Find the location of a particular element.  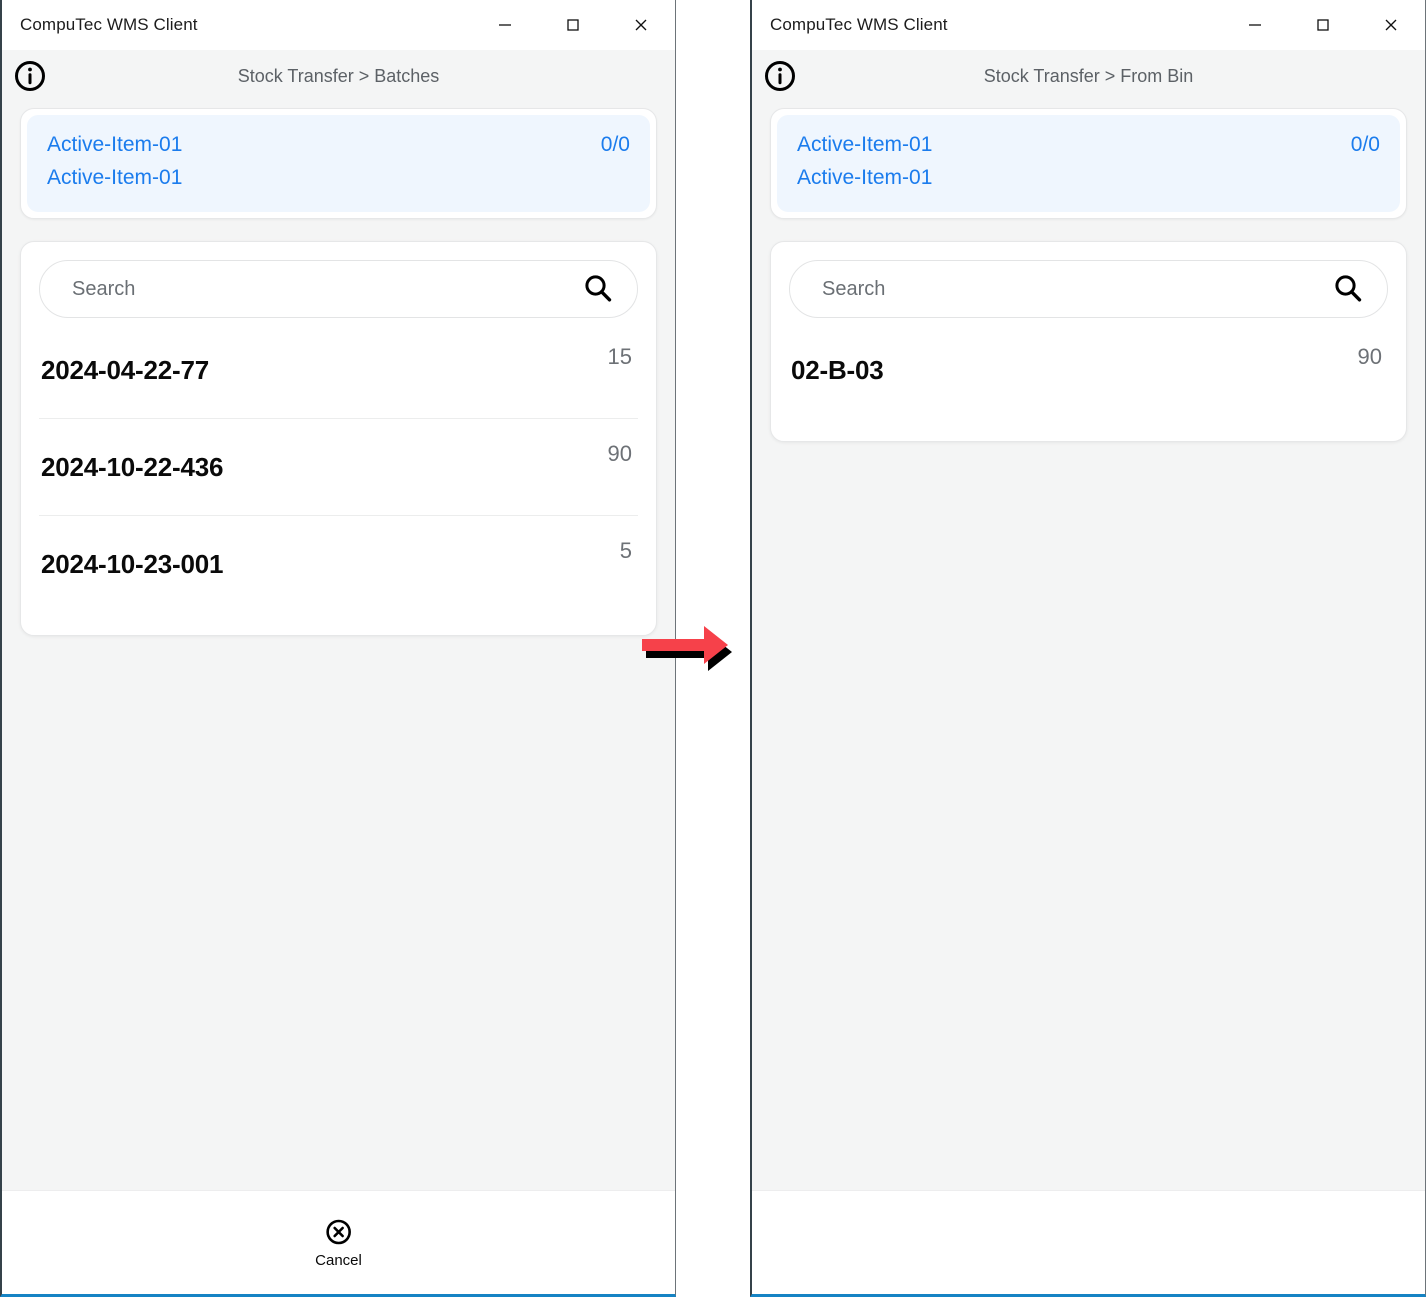

bin-rows: 02-B-03 90 is located at coordinates (1088, 370).